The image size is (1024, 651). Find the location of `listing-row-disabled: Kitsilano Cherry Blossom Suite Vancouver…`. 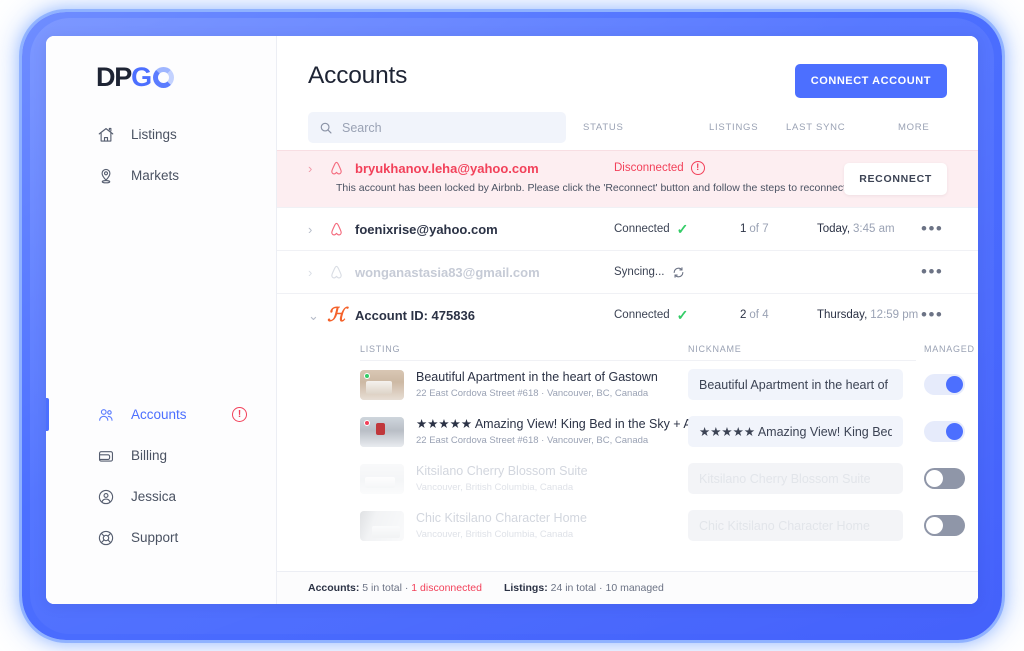

listing-row-disabled: Kitsilano Cherry Blossom Suite Vancouver… is located at coordinates (662, 478).